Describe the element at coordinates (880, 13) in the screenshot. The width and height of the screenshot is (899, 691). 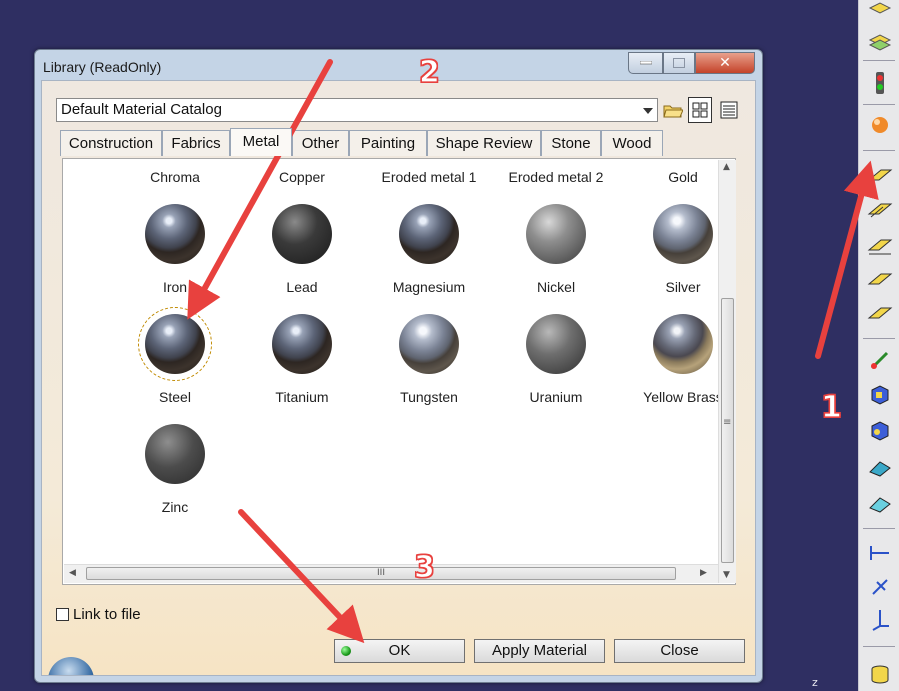
I see `plane-icon` at that location.